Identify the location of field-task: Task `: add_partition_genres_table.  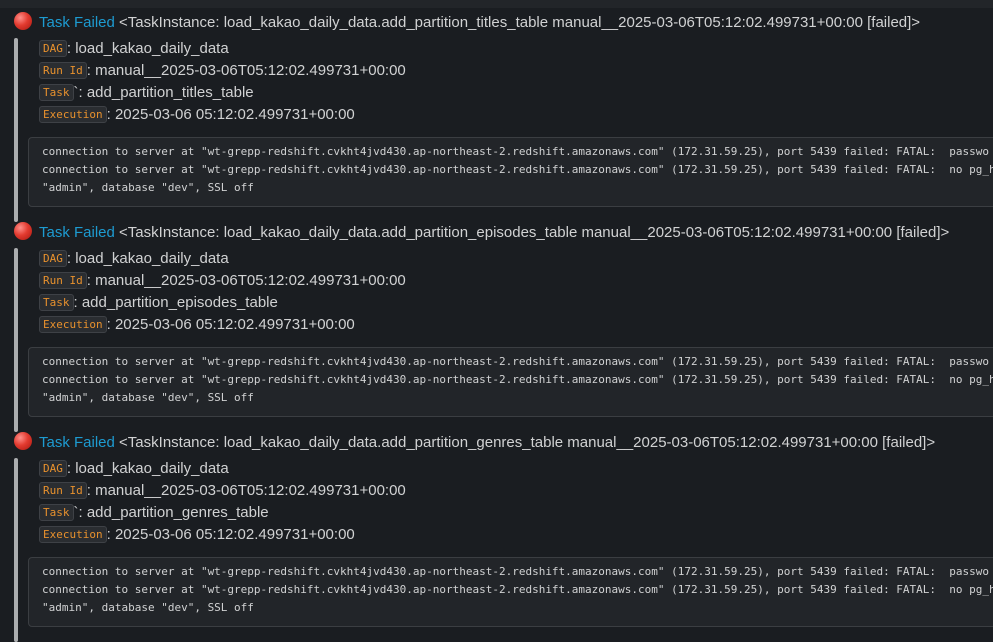
(222, 513).